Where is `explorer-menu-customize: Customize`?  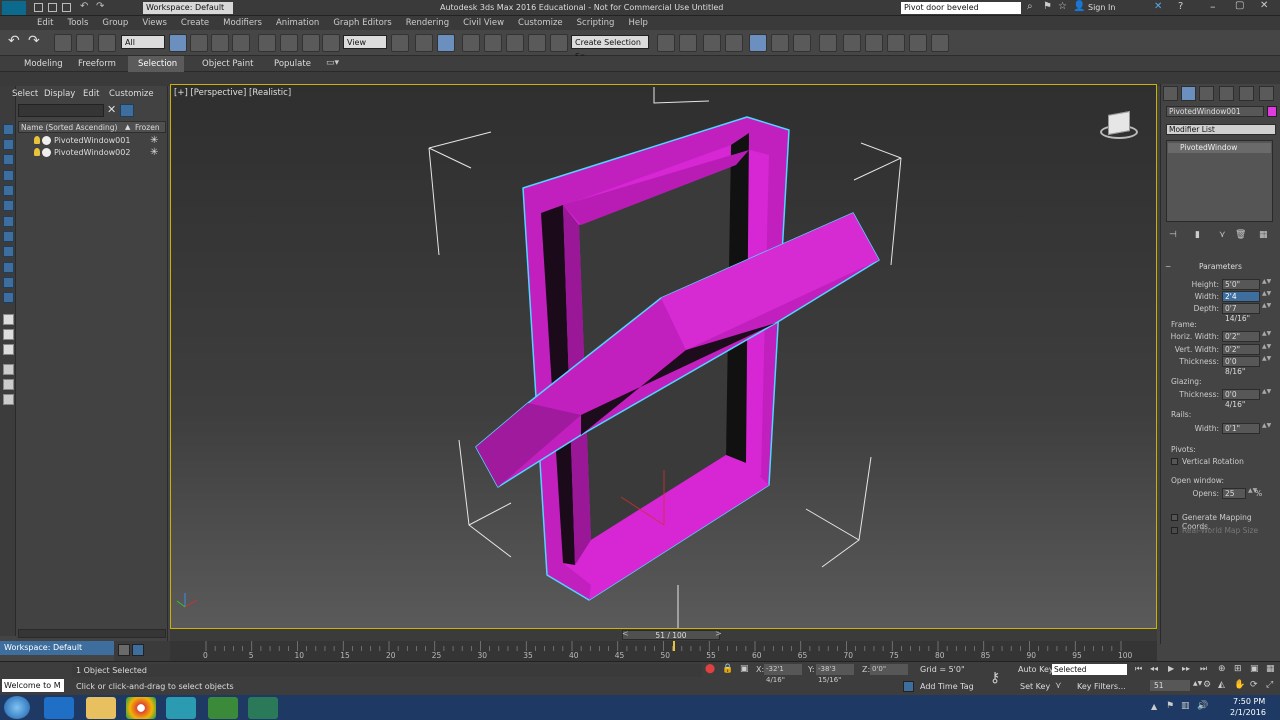 explorer-menu-customize: Customize is located at coordinates (131, 94).